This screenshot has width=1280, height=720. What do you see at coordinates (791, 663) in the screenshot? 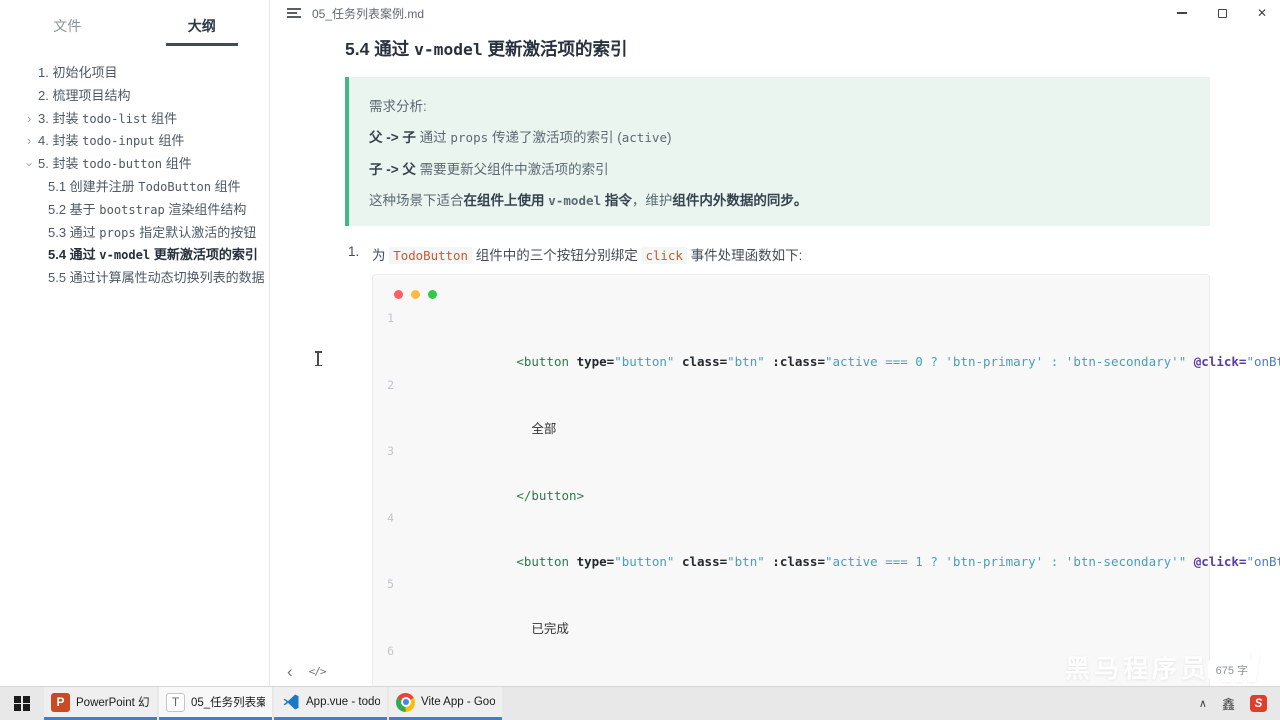
I see `code-line: 6 </button>` at bounding box center [791, 663].